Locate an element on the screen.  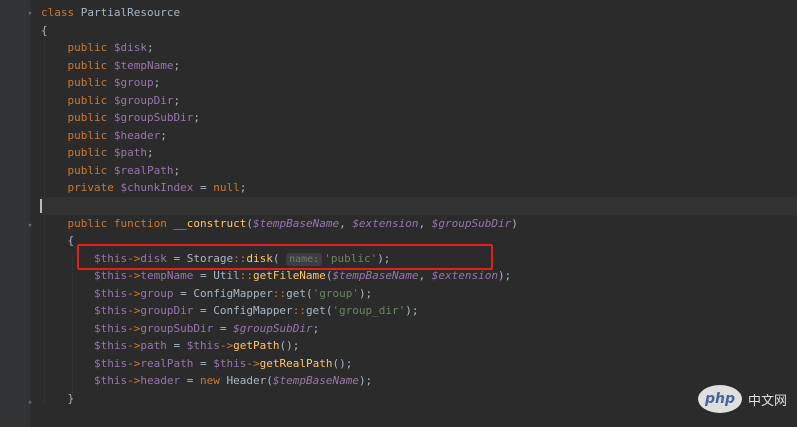
fold-class-icon: ▾ is located at coordinates (30, 14).